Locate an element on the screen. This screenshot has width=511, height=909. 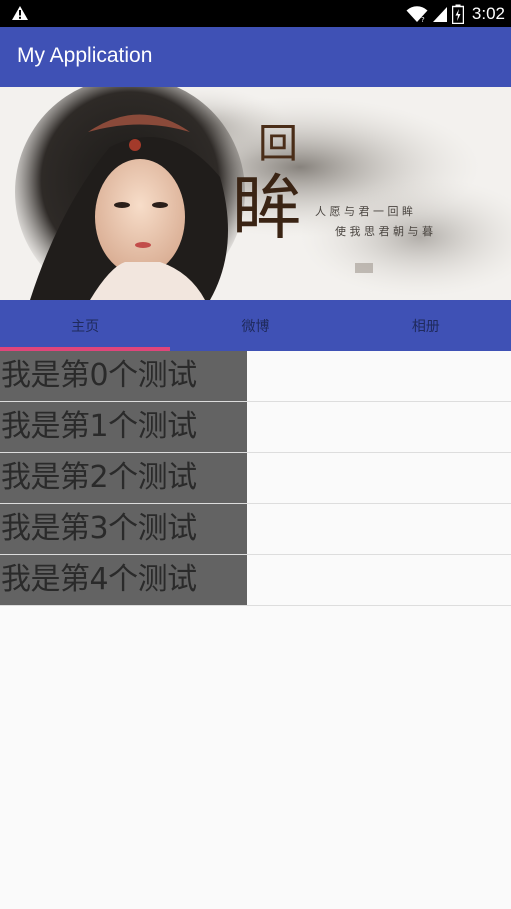
tab-home-label: 主页 is located at coordinates (85, 326).